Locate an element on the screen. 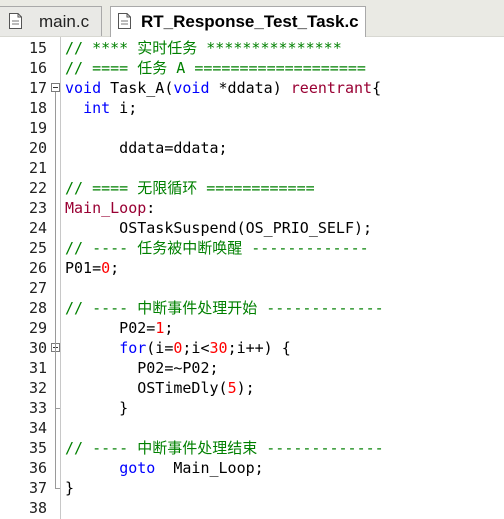 The width and height of the screenshot is (504, 519). tab-rt-response-test-task-c: RT_Response_Test_Task.c is located at coordinates (238, 21).